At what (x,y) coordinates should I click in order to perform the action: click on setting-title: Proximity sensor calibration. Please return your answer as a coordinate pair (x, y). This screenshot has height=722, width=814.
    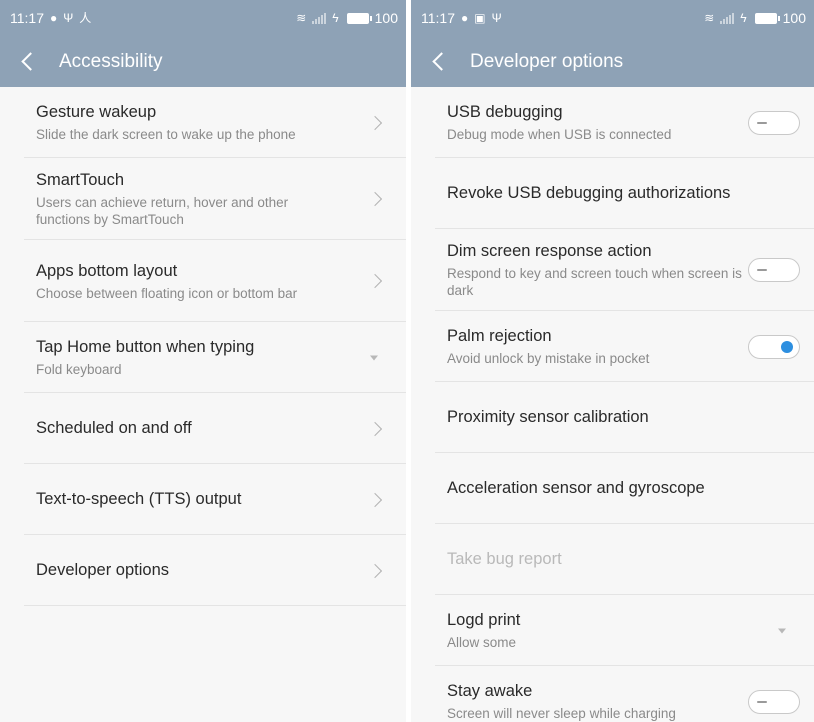
    Looking at the image, I should click on (548, 417).